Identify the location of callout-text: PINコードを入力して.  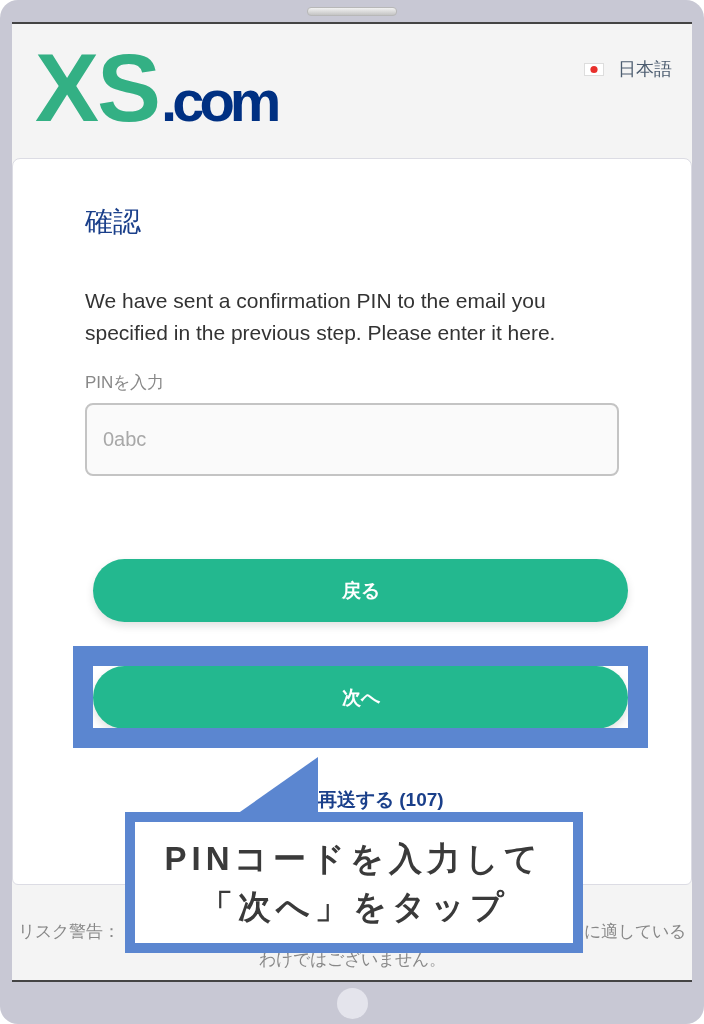
(354, 858).